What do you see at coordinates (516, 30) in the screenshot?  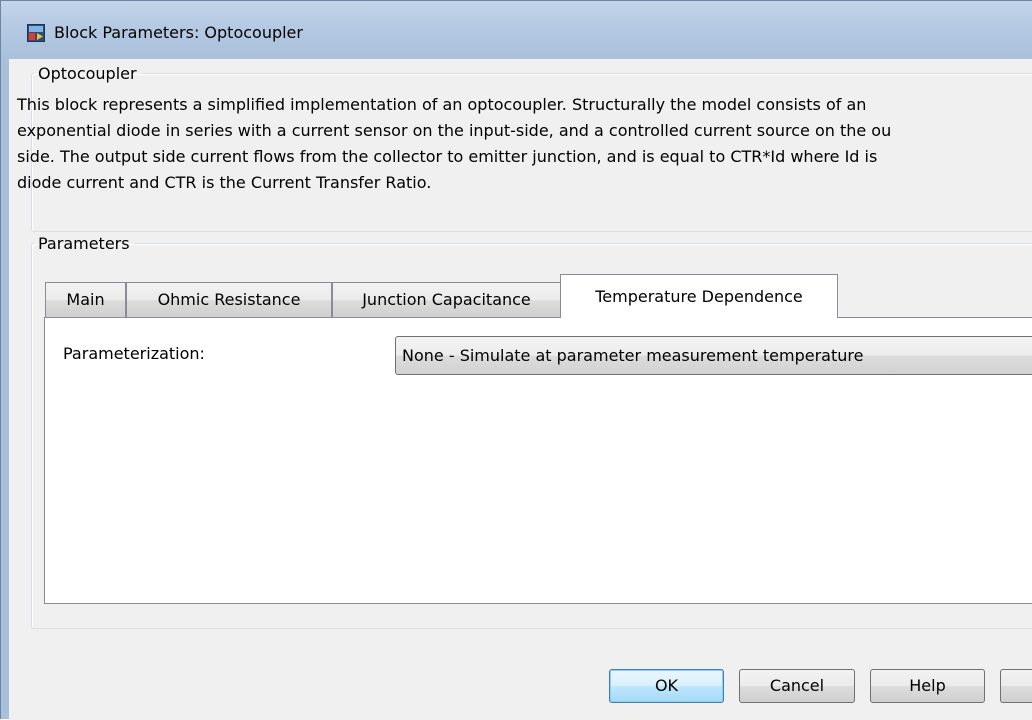 I see `title-bar: Block Parameters: Optocoupler` at bounding box center [516, 30].